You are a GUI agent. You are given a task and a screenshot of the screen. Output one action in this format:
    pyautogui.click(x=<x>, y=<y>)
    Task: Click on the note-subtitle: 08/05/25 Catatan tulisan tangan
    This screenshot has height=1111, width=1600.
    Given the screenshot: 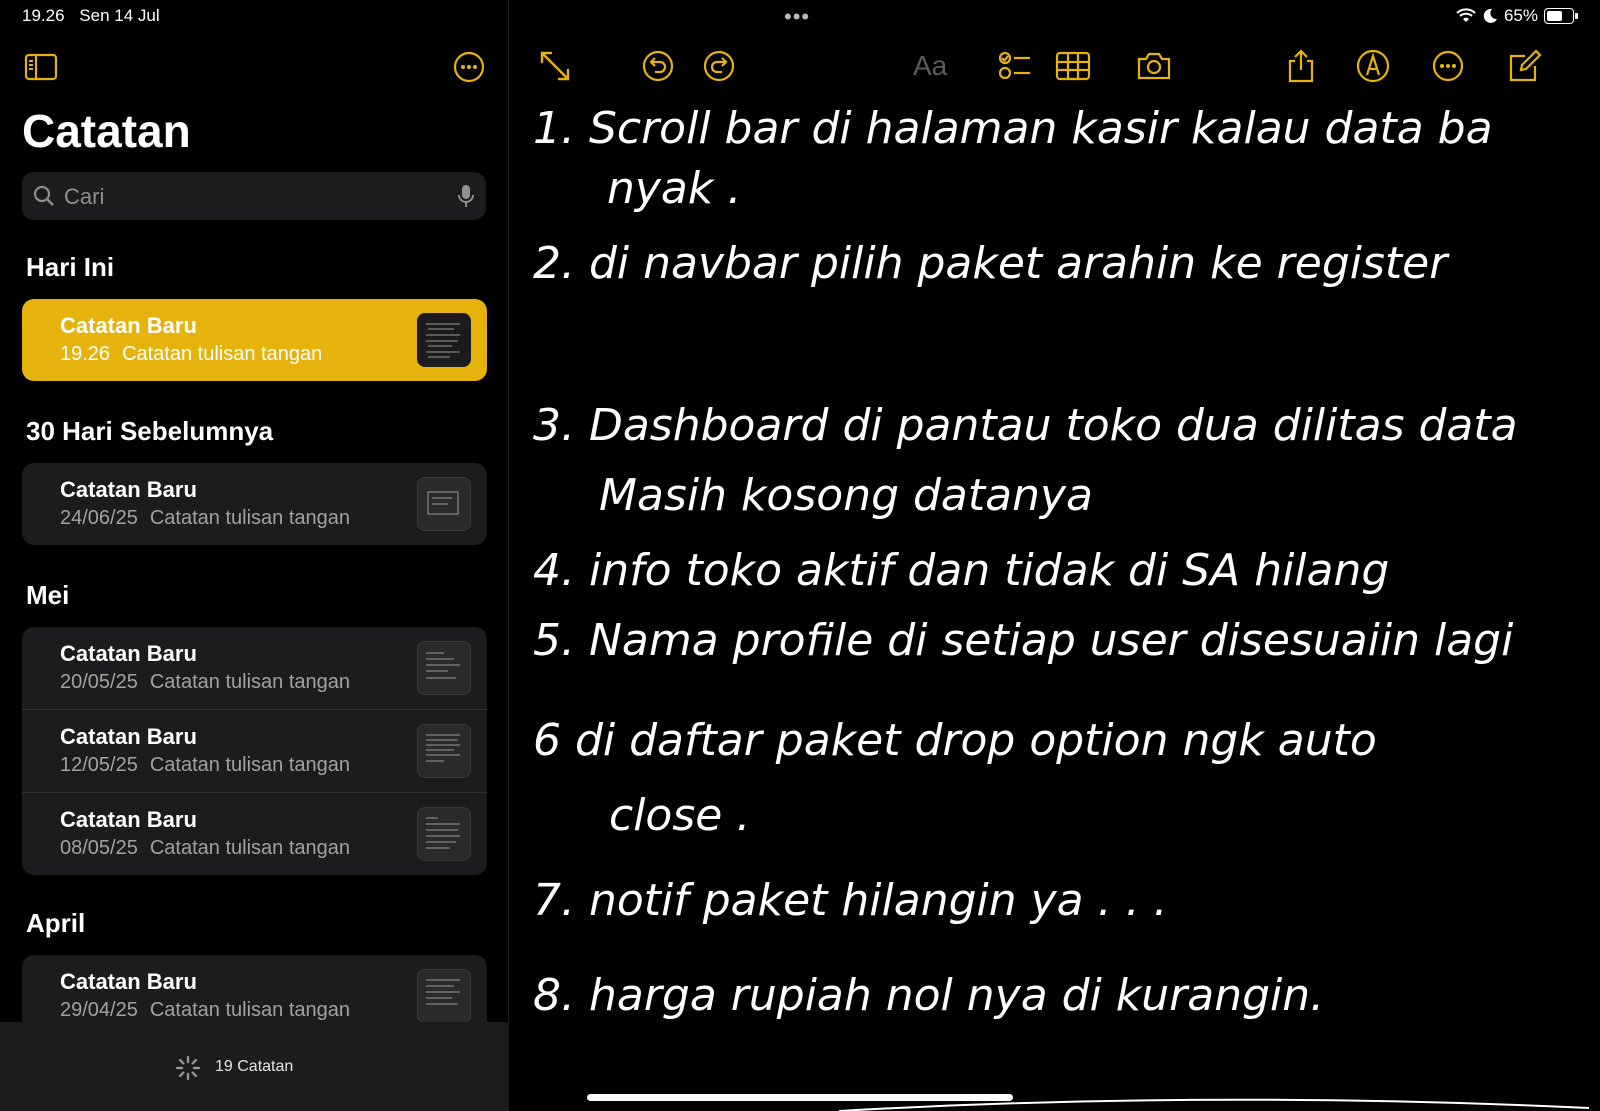 What is the action you would take?
    pyautogui.click(x=205, y=848)
    